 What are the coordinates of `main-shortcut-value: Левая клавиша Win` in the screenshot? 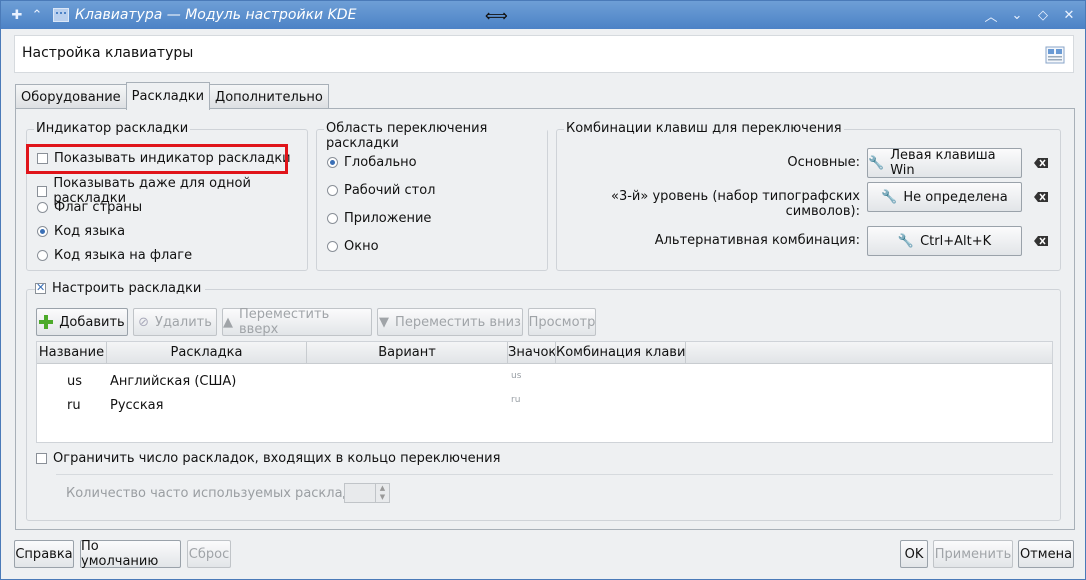 It's located at (943, 163).